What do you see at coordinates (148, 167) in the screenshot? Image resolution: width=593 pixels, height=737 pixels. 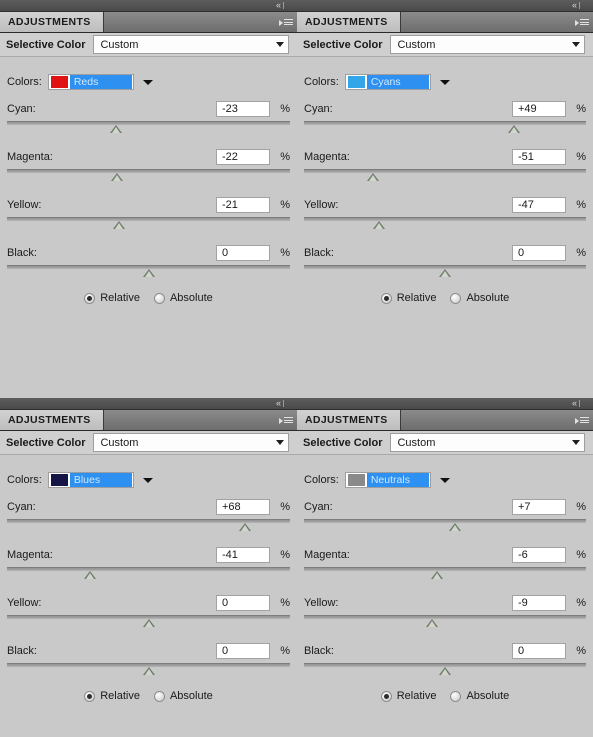 I see `slider-magenta: Magenta: -22 %` at bounding box center [148, 167].